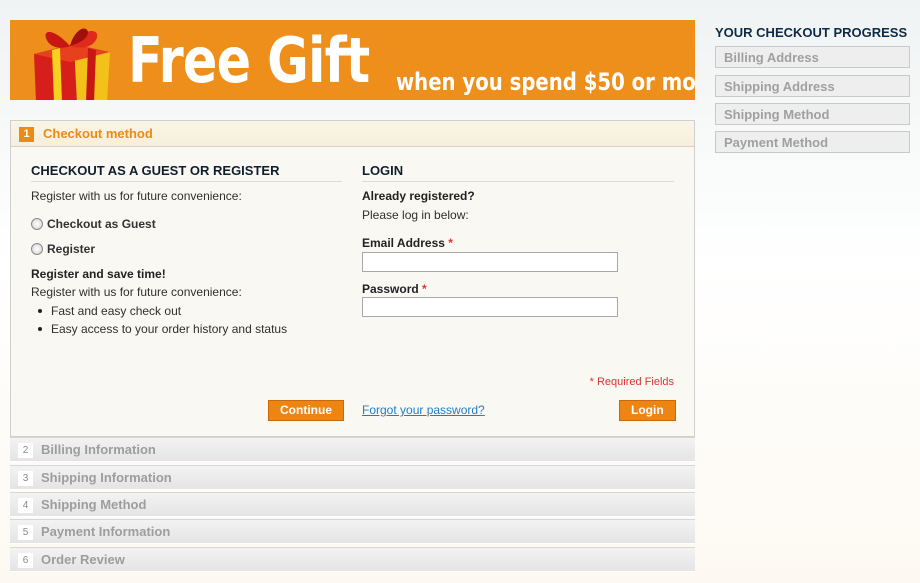  I want to click on step-title: Billing Information, so click(98, 449).